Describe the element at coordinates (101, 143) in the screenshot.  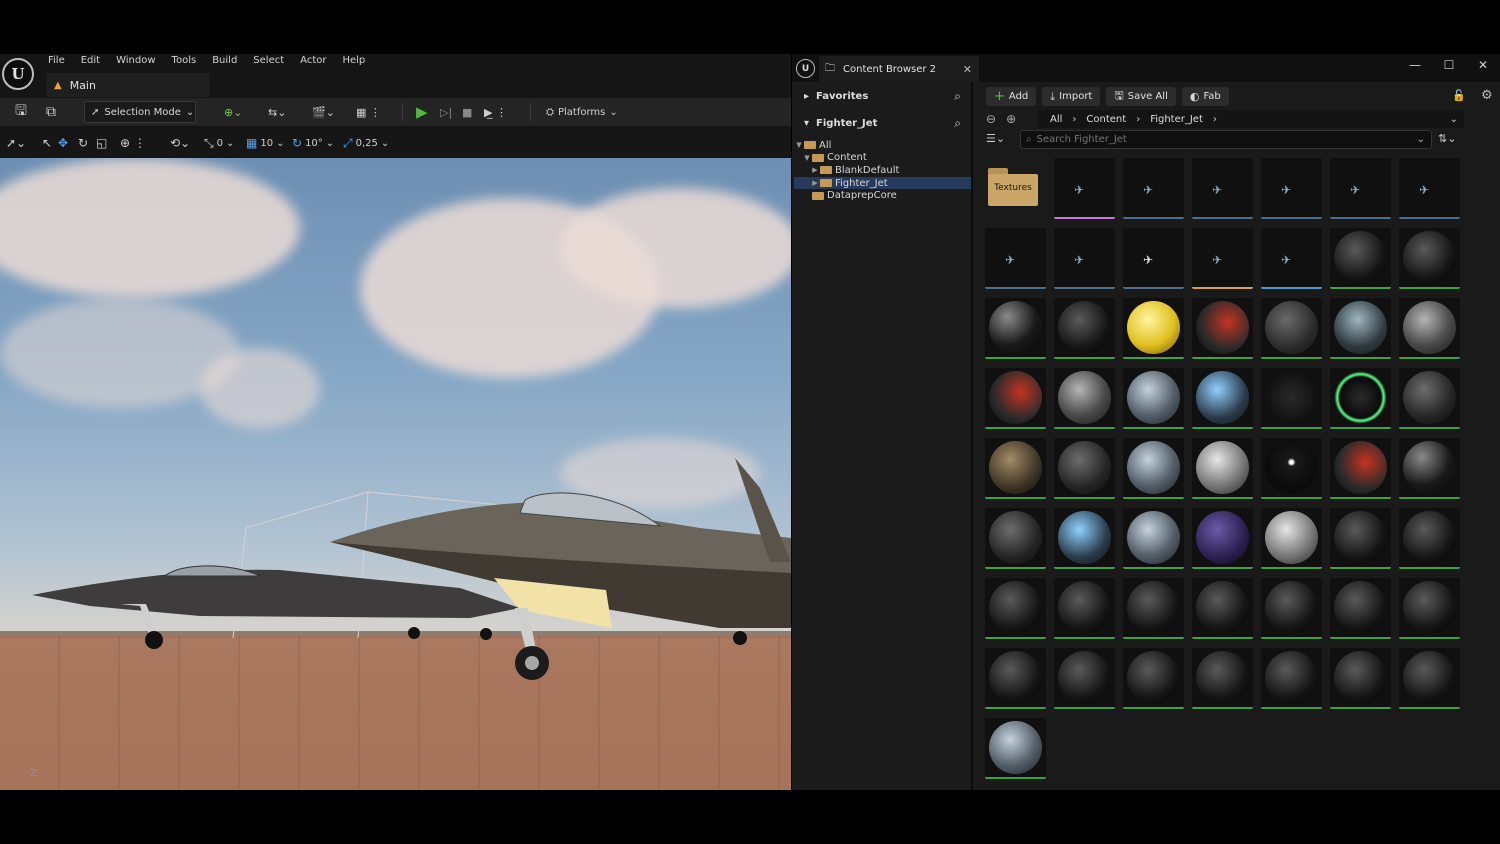
I see `scale-icon: ◱` at that location.